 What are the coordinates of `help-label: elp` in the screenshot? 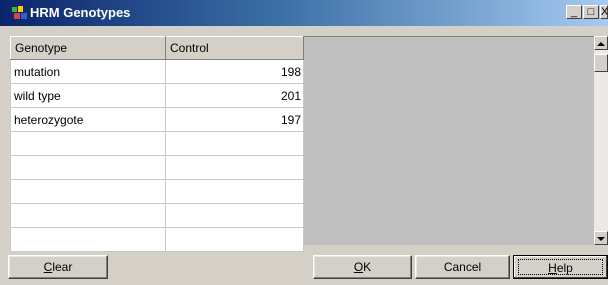 It's located at (564, 268).